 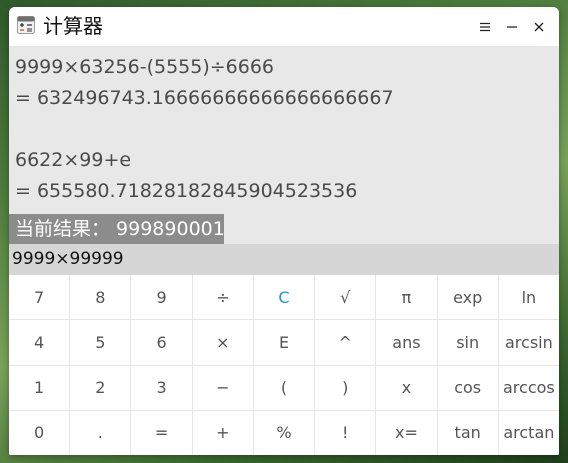 What do you see at coordinates (100, 342) in the screenshot?
I see `key-5: 5` at bounding box center [100, 342].